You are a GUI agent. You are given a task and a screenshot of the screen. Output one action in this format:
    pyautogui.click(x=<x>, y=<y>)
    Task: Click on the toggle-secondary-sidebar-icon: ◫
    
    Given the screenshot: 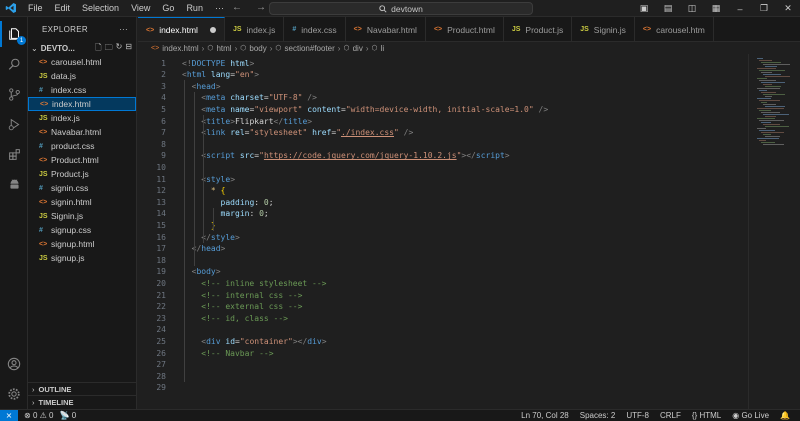 What is the action you would take?
    pyautogui.click(x=692, y=8)
    